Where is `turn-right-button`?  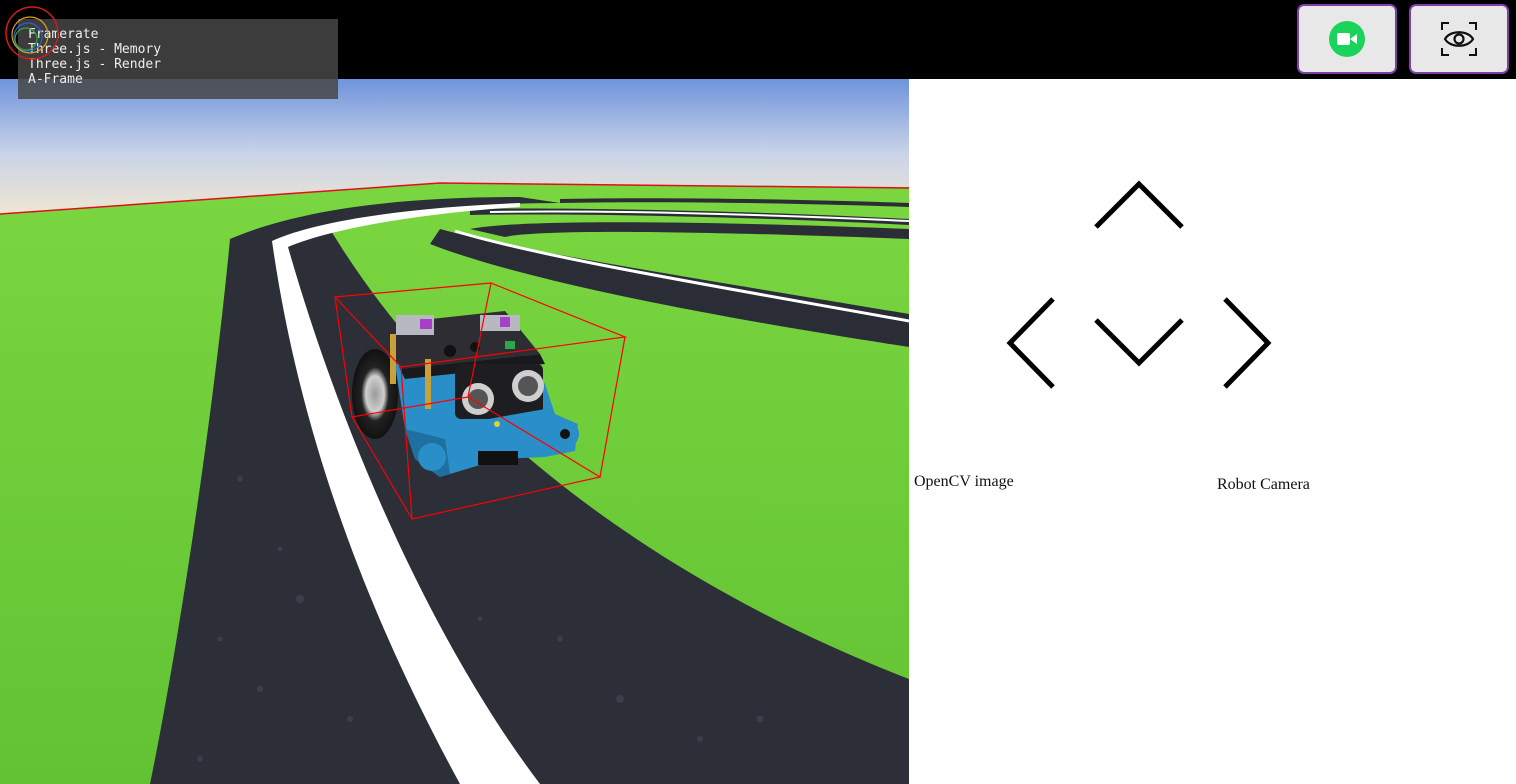
turn-right-button is located at coordinates (1248, 343).